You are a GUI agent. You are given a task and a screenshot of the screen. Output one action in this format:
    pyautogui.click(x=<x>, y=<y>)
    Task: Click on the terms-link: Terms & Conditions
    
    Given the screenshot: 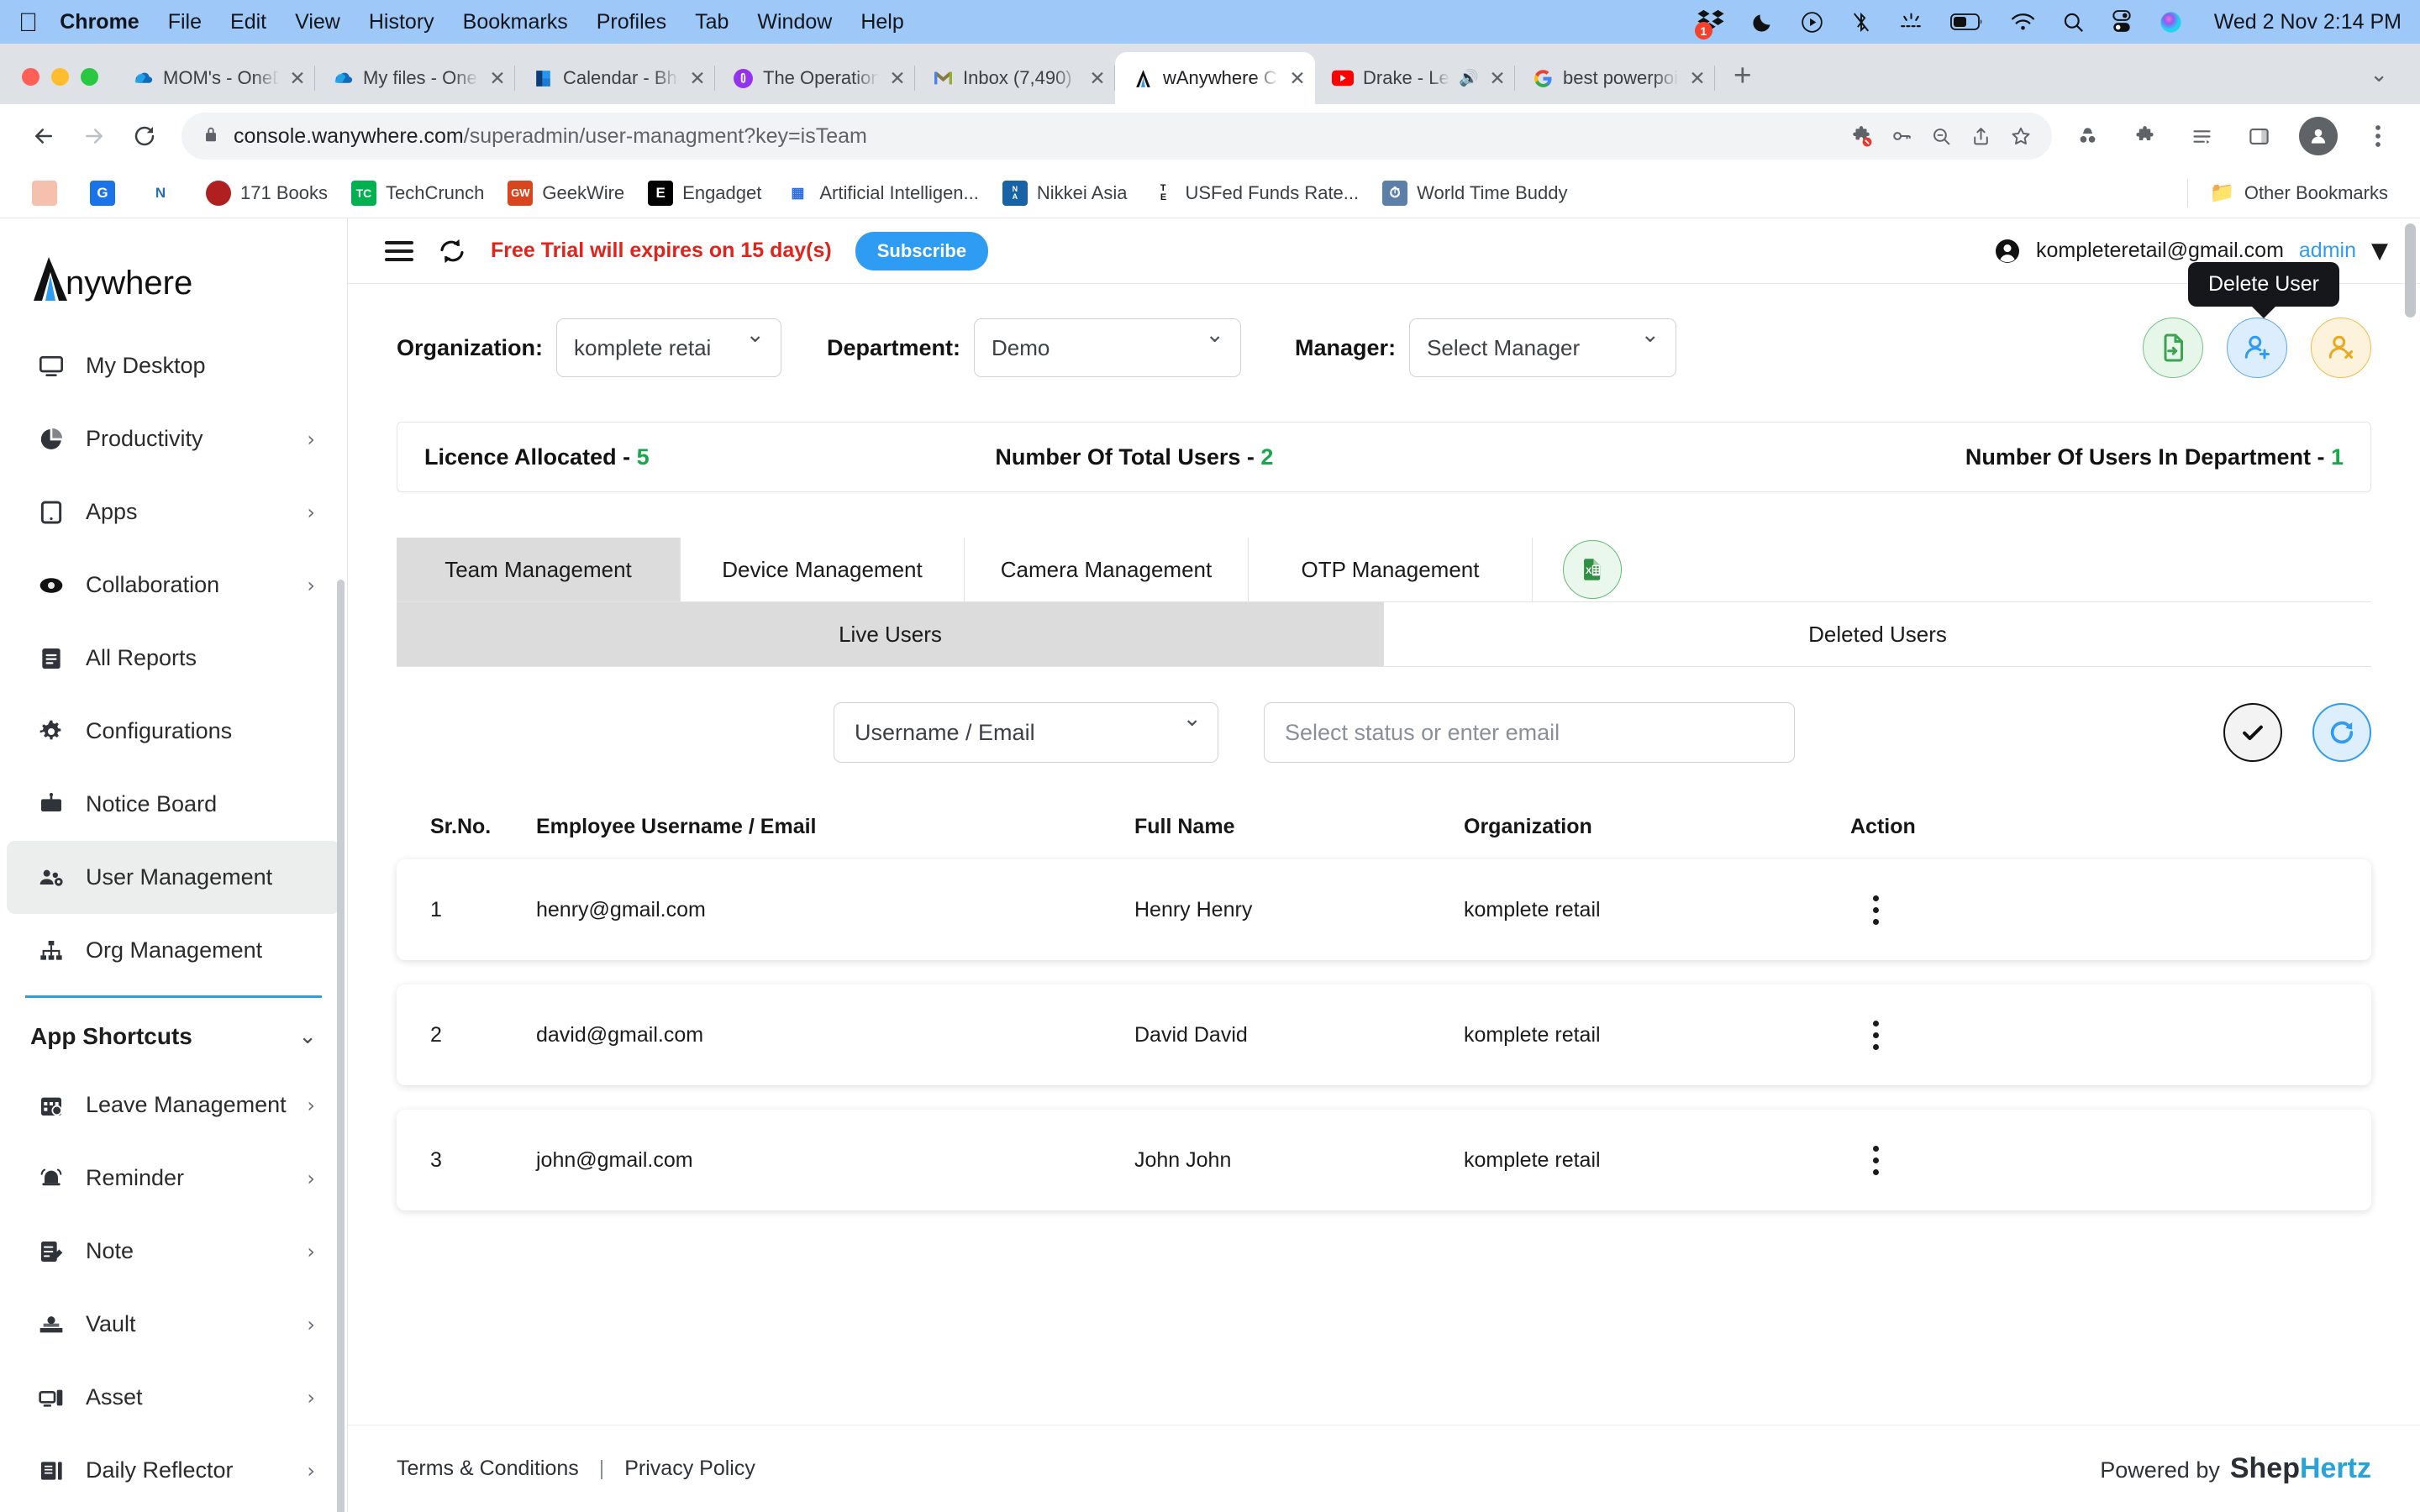 What is the action you would take?
    pyautogui.click(x=488, y=1469)
    